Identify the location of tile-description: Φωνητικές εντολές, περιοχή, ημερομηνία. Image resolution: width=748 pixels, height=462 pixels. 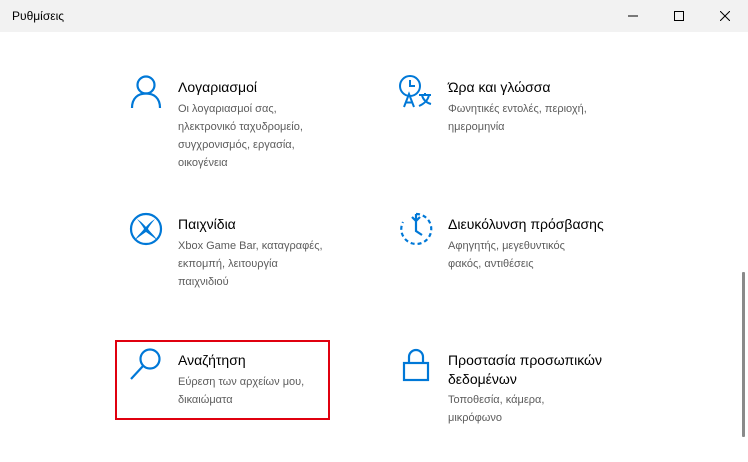
(517, 118).